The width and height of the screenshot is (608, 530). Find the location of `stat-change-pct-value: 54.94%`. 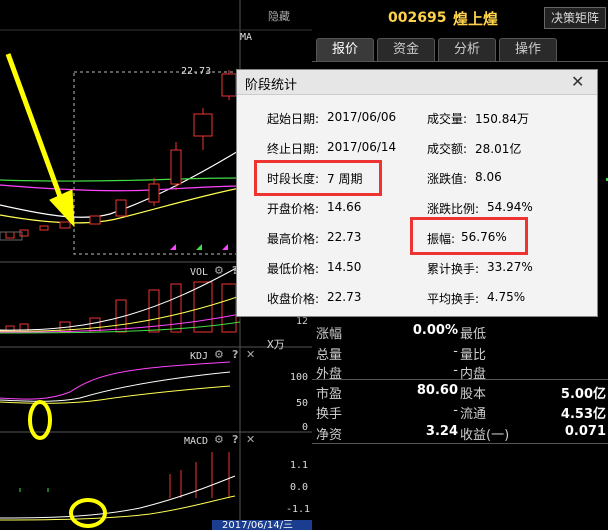

stat-change-pct-value: 54.94% is located at coordinates (510, 207).